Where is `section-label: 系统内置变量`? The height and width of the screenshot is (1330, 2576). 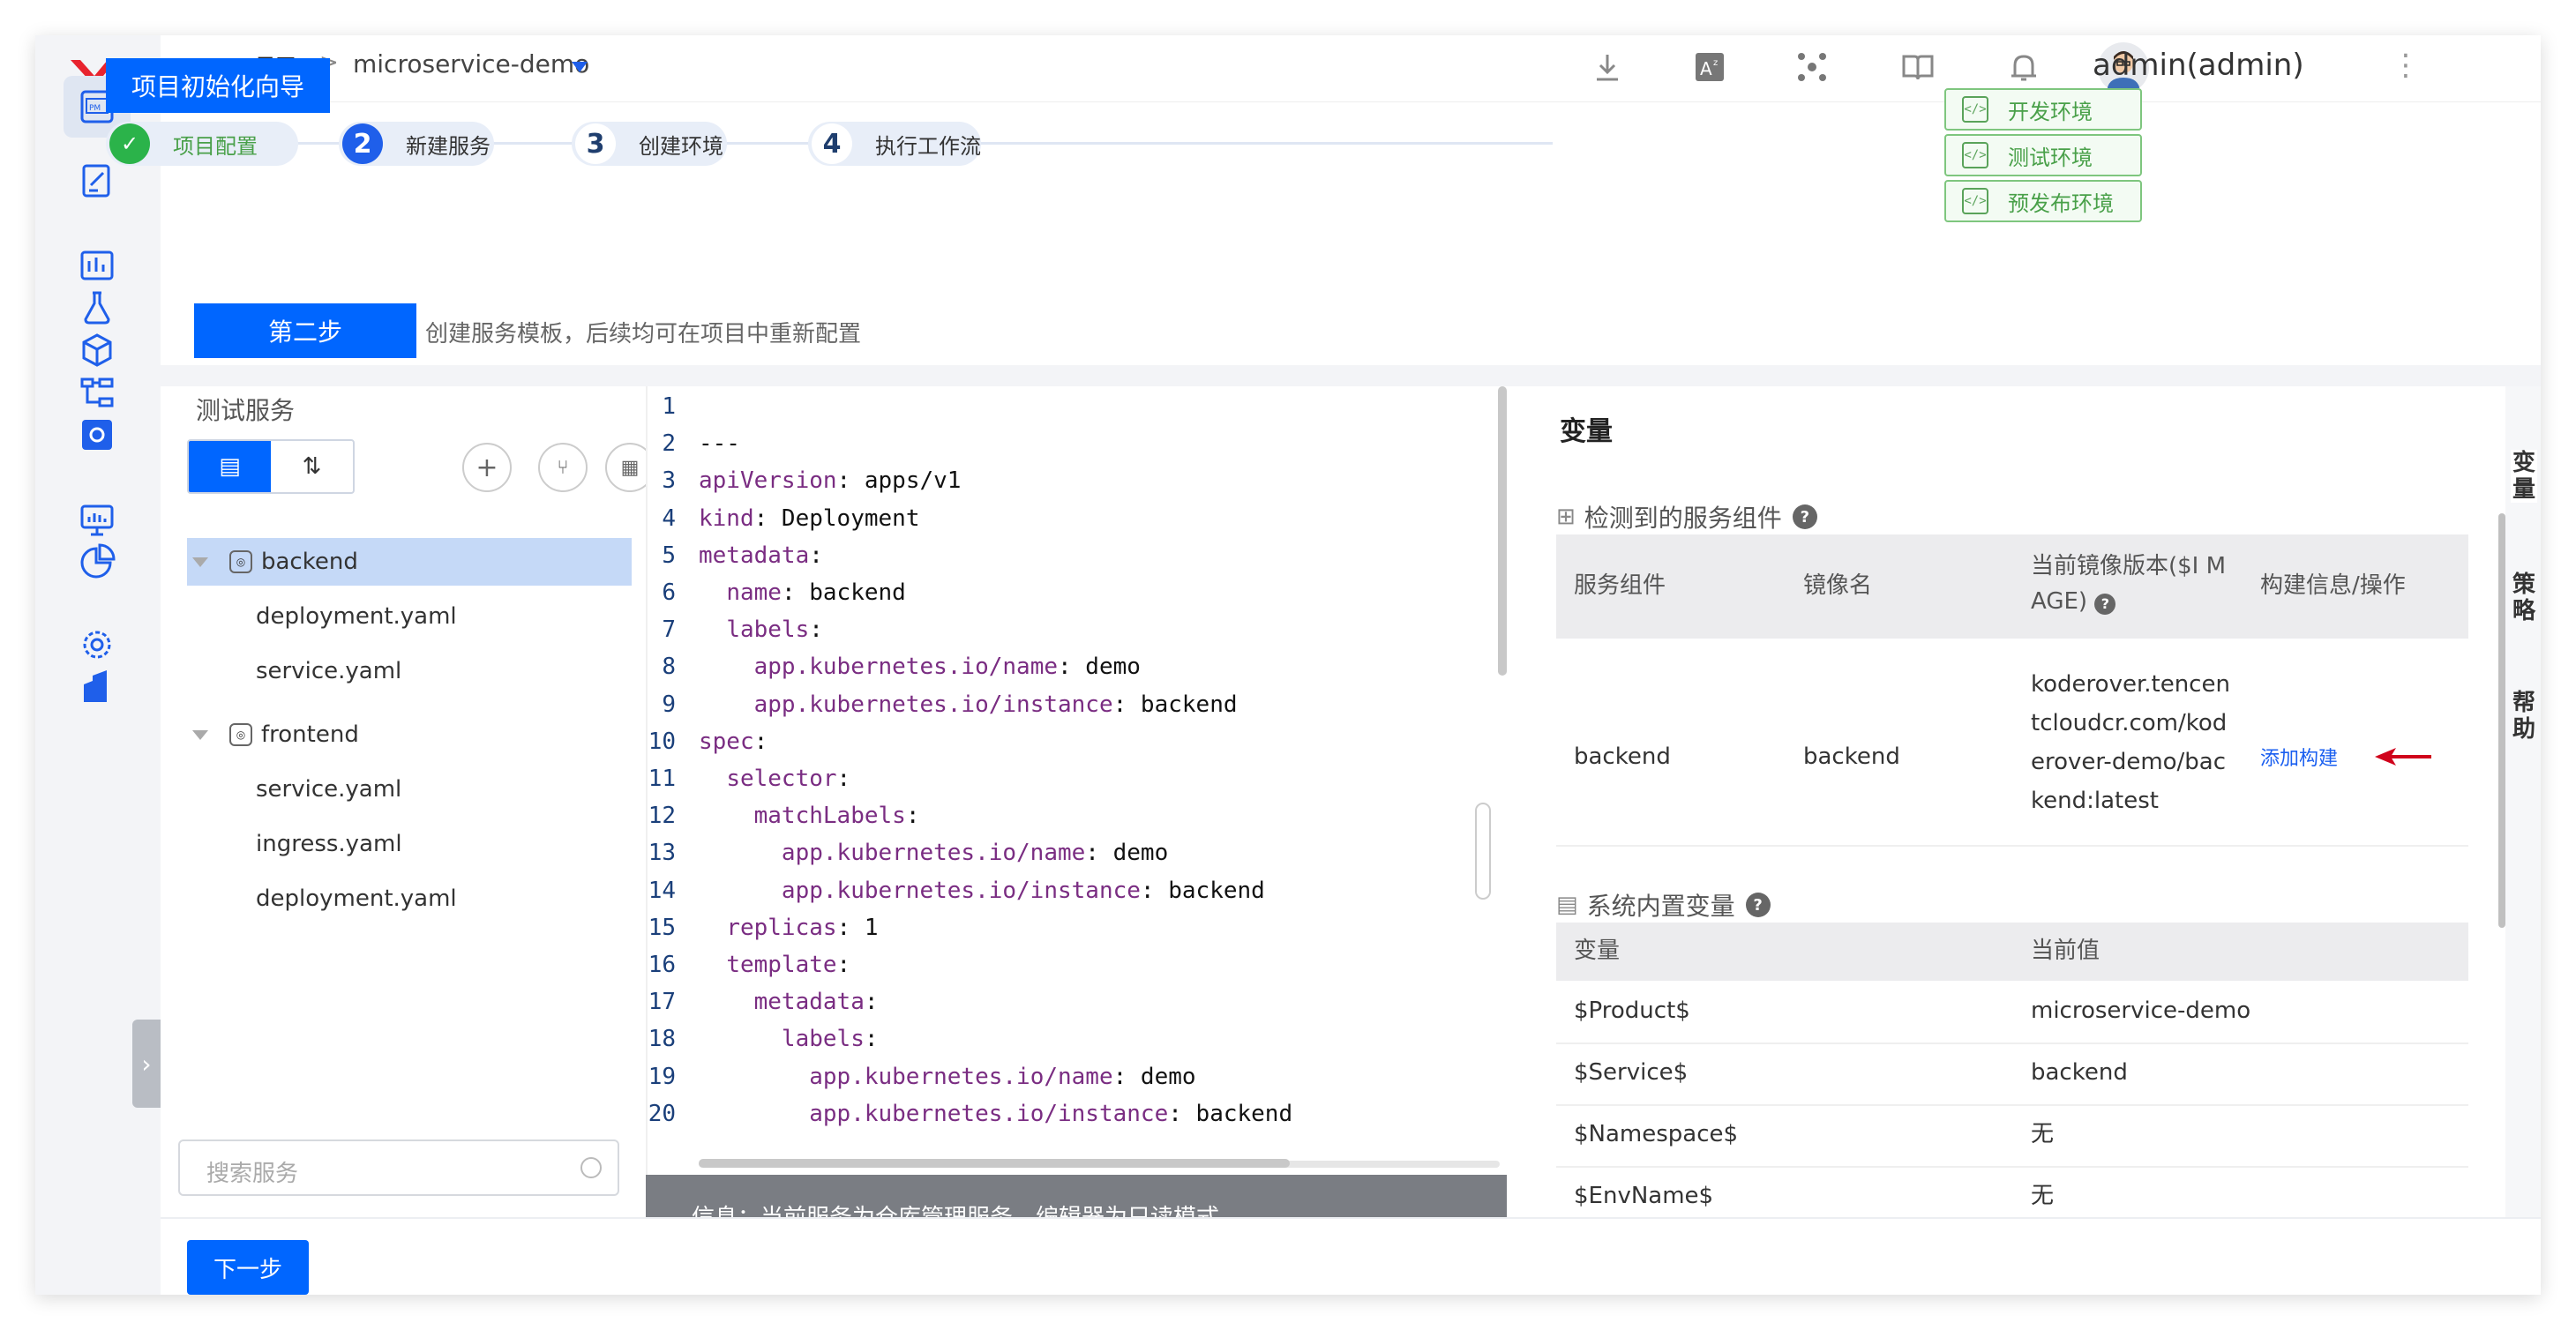 section-label: 系统内置变量 is located at coordinates (1660, 907).